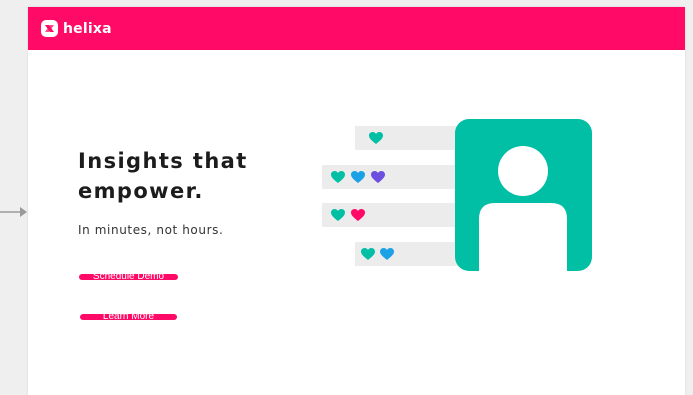 This screenshot has height=395, width=693. Describe the element at coordinates (163, 161) in the screenshot. I see `headline-line-1: Insights that` at that location.